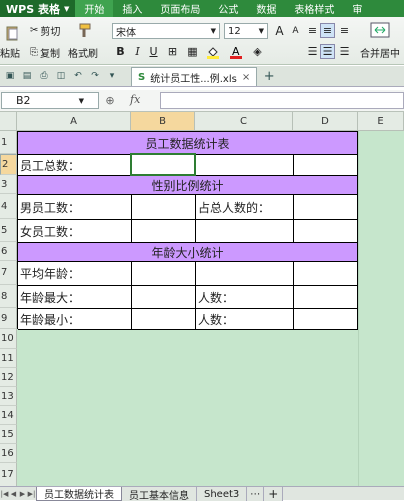 This screenshot has width=404, height=502. What do you see at coordinates (282, 100) in the screenshot?
I see `formula-input` at bounding box center [282, 100].